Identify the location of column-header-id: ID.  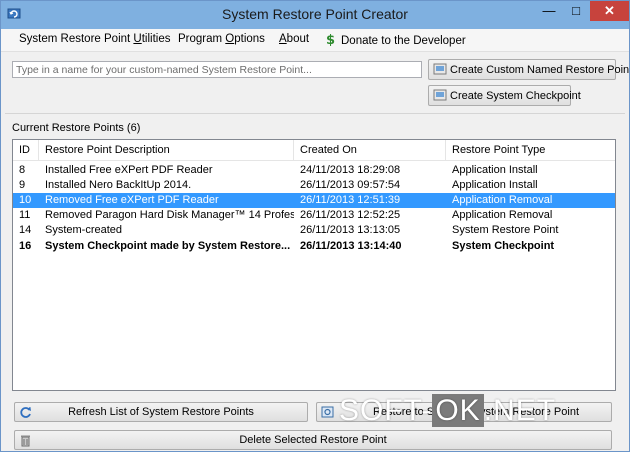
(26, 150).